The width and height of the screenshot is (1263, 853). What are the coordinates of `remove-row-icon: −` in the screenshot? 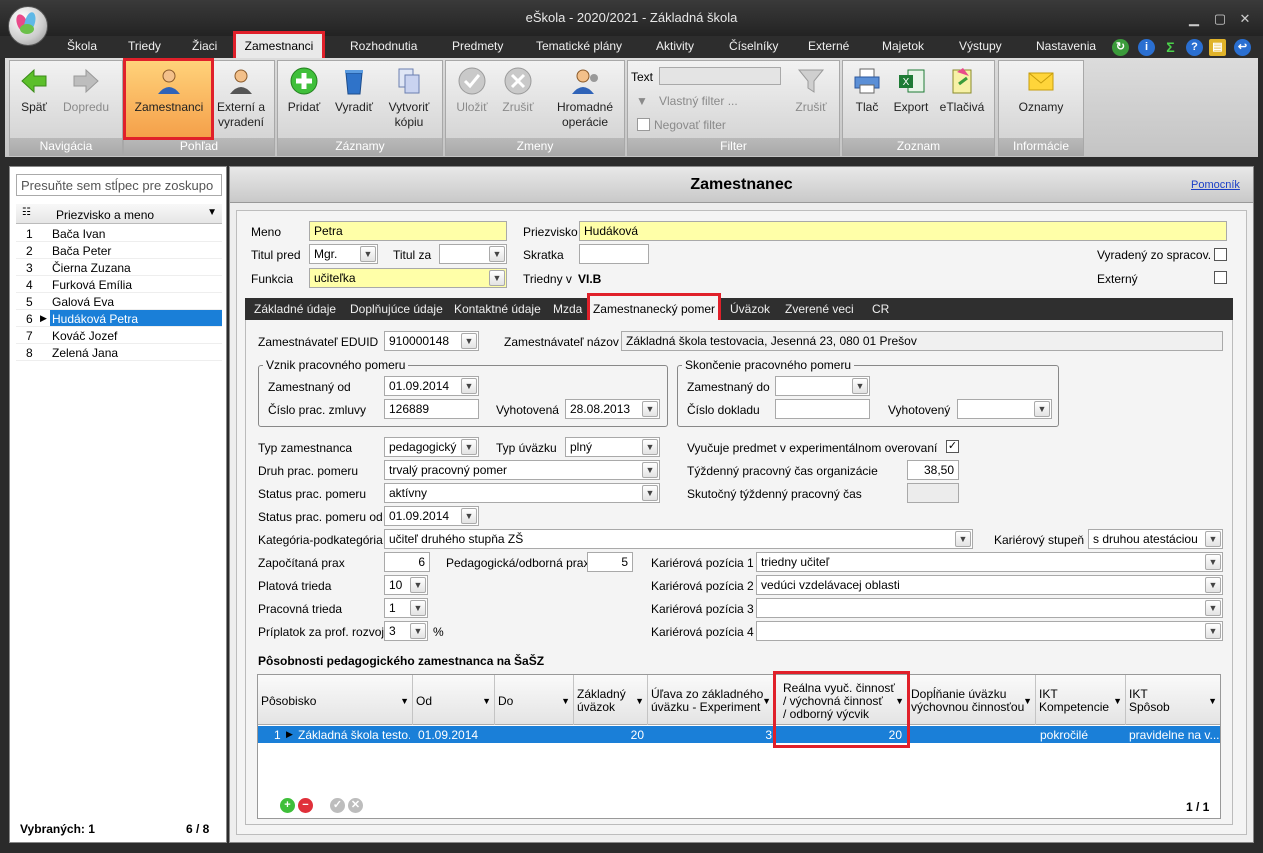 It's located at (305, 805).